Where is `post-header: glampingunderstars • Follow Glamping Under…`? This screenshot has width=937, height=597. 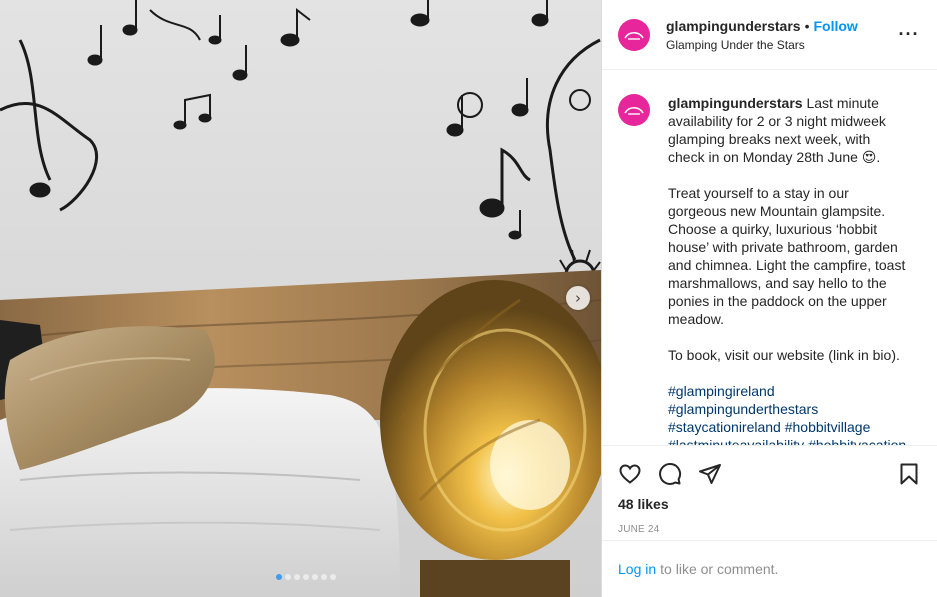
post-header: glampingunderstars • Follow Glamping Under… is located at coordinates (769, 35).